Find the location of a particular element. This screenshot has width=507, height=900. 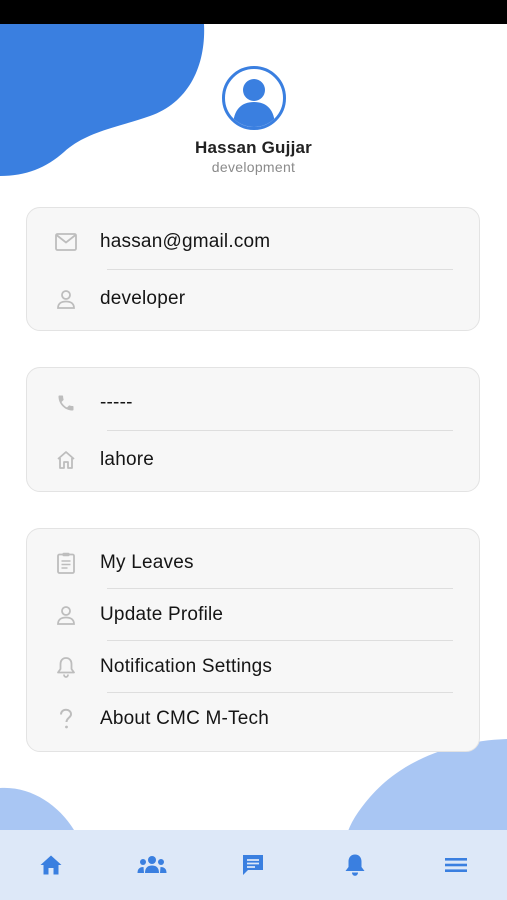

messages-icon is located at coordinates (253, 865).